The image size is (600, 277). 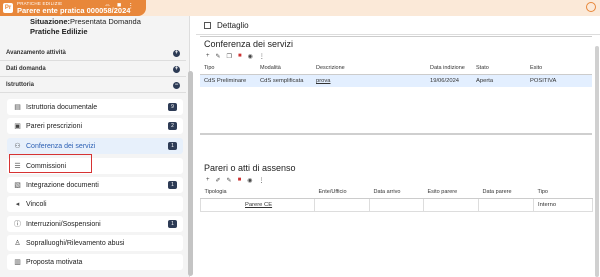 I want to click on column-header: Stato, so click(x=499, y=68).